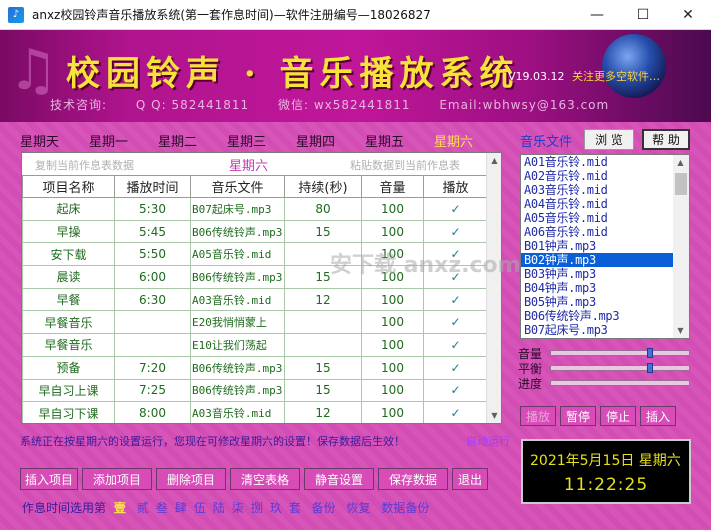  Describe the element at coordinates (255, 254) in the screenshot. I see `table-row: 安下载 5:50 A05音乐铃.mid 100 ✓` at that location.